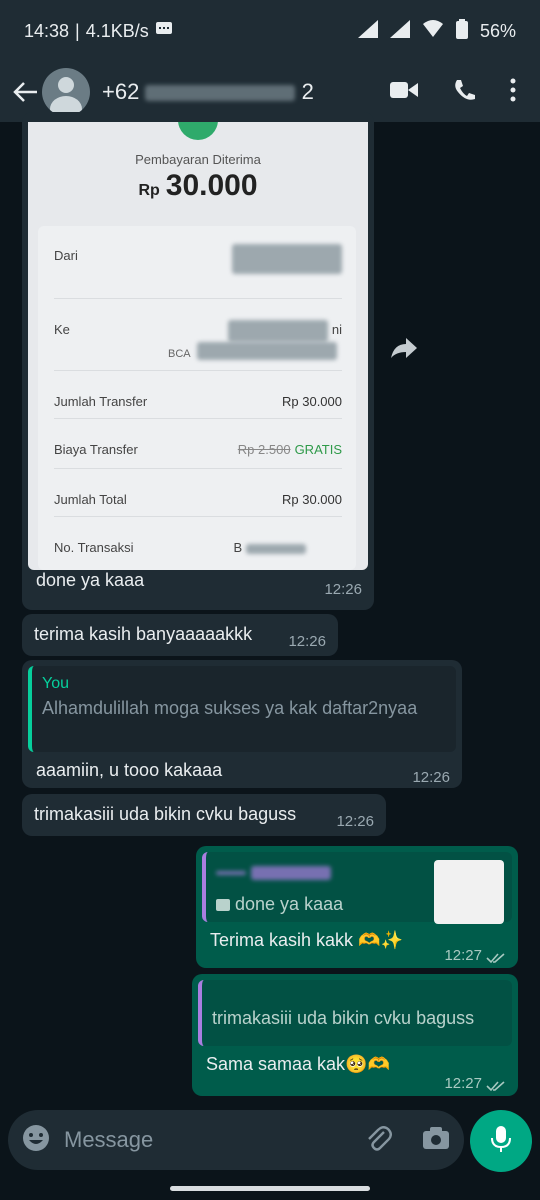 The height and width of the screenshot is (1200, 540). I want to click on emoji-icon, so click(36, 1140).